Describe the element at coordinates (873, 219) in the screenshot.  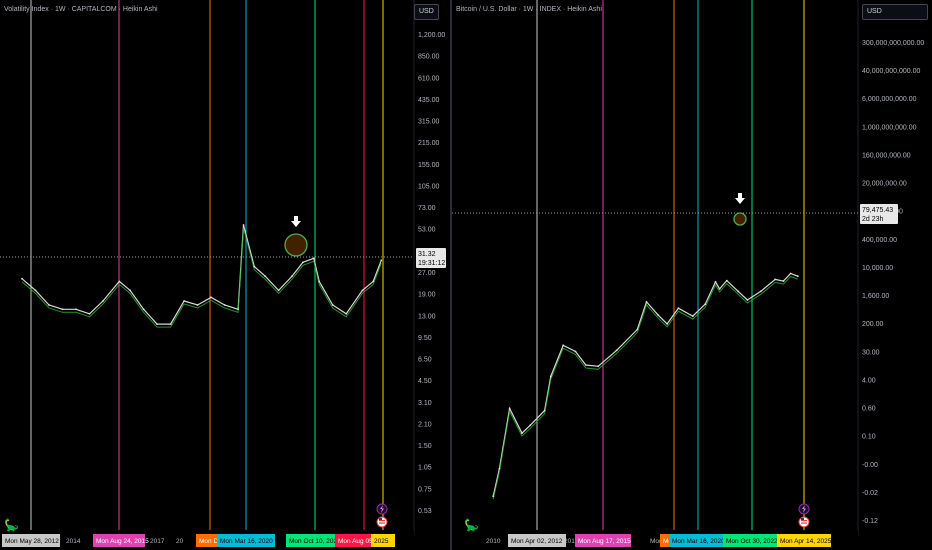
I see `countdown-label: 2d 23h` at that location.